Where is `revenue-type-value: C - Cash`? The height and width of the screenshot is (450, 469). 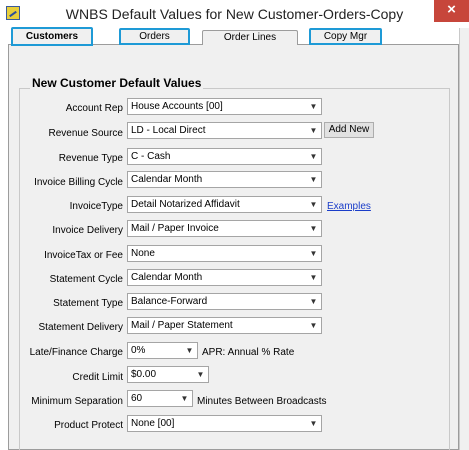
revenue-type-value: C - Cash is located at coordinates (151, 156).